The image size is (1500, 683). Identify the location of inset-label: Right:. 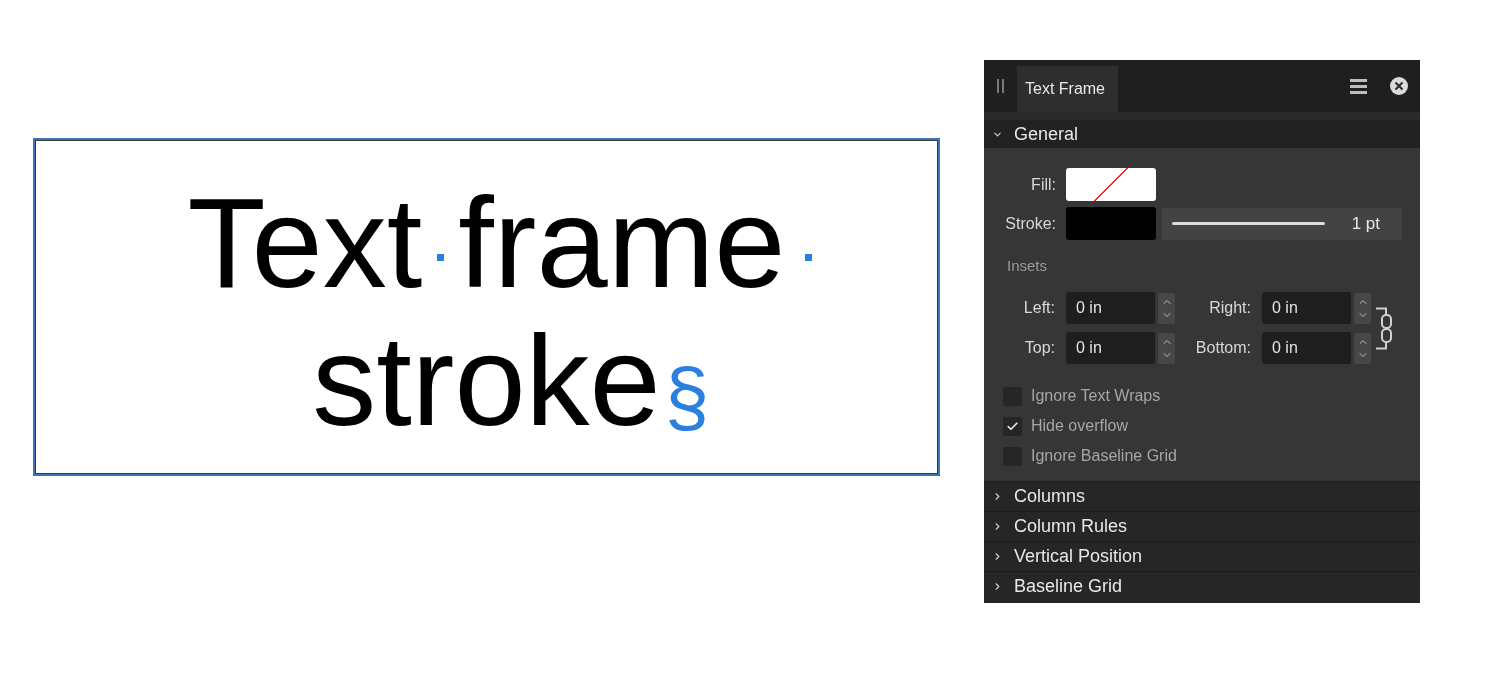
(1229, 308).